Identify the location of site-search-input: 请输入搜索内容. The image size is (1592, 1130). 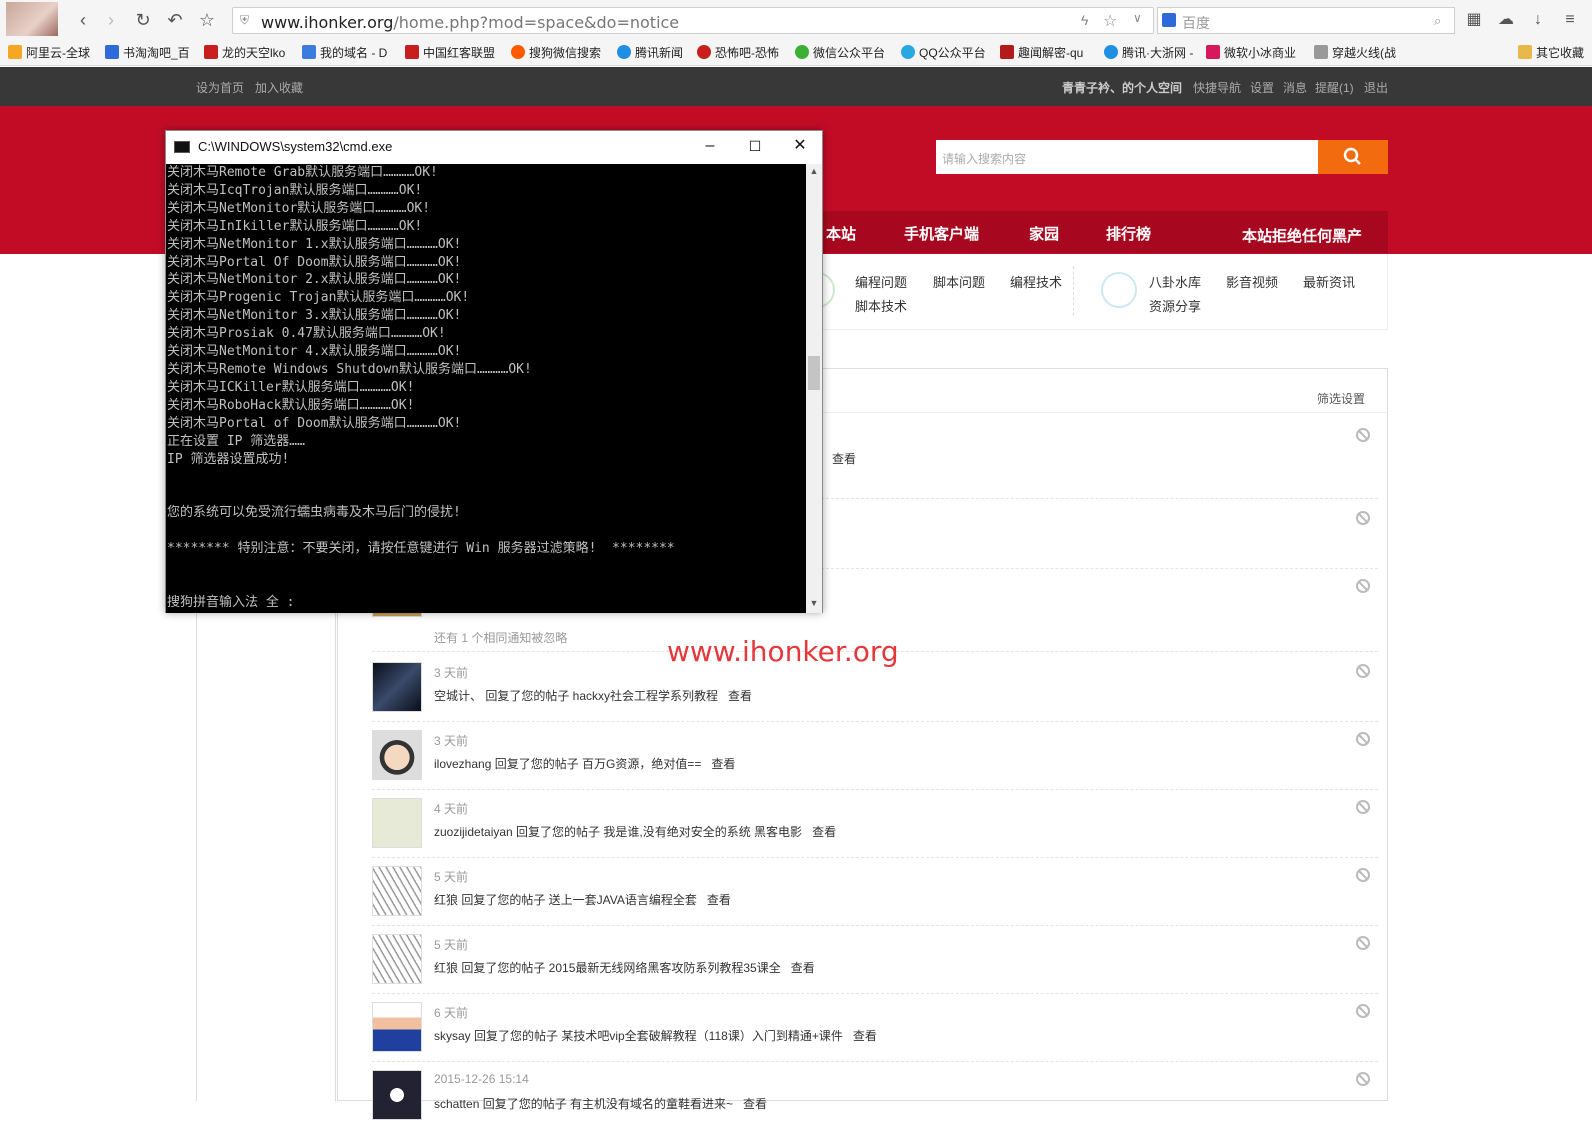
(1127, 157).